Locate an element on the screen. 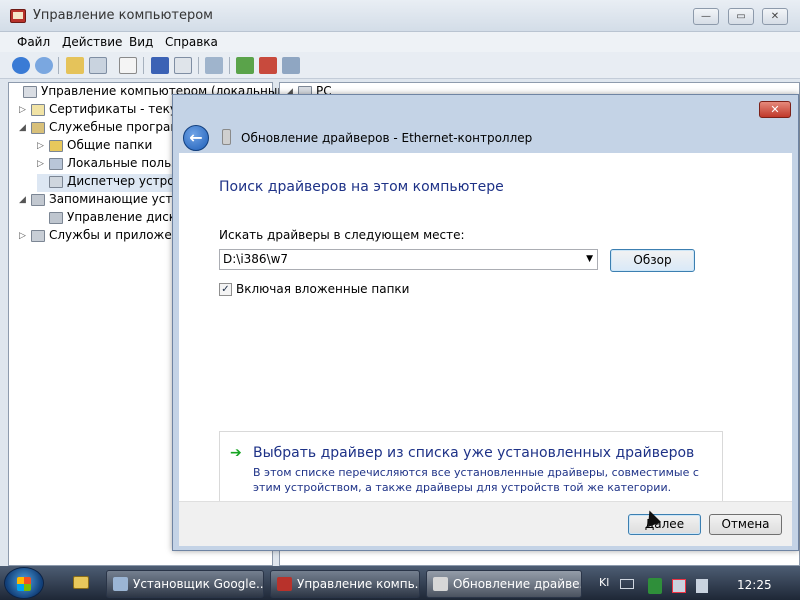  storage-icon is located at coordinates (38, 199).